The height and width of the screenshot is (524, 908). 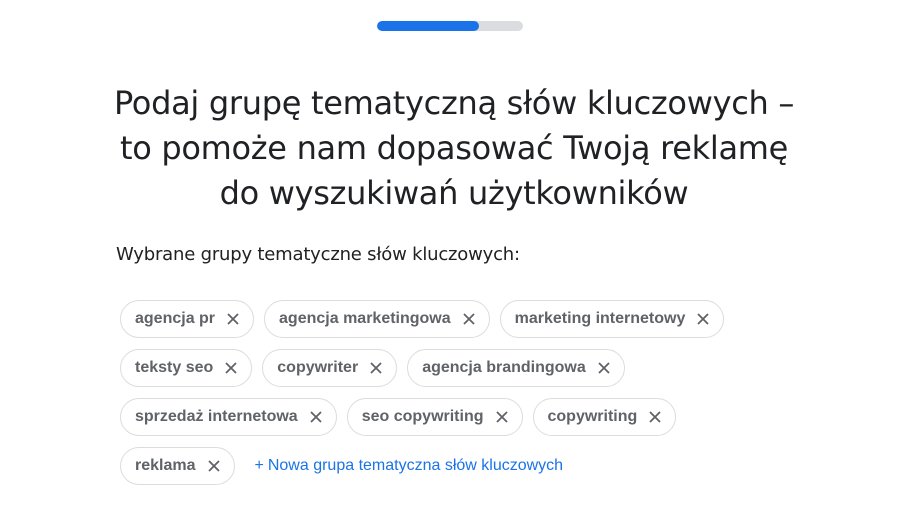 I want to click on chip-label: teksty seo, so click(x=174, y=367).